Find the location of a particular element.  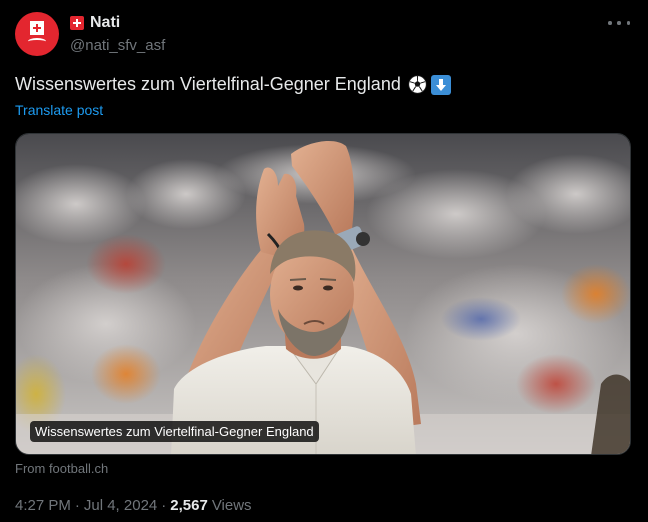

post-time: 4:27 PM is located at coordinates (43, 505).